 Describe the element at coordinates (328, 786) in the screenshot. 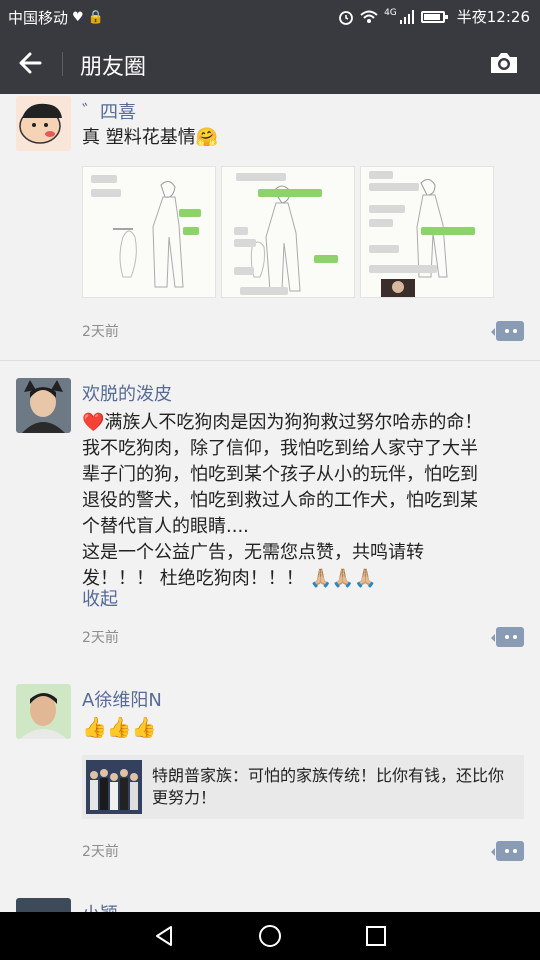

I see `link-title: 特朗普家族：可怕的家族传统！比你有钱，还比你更努力！` at that location.